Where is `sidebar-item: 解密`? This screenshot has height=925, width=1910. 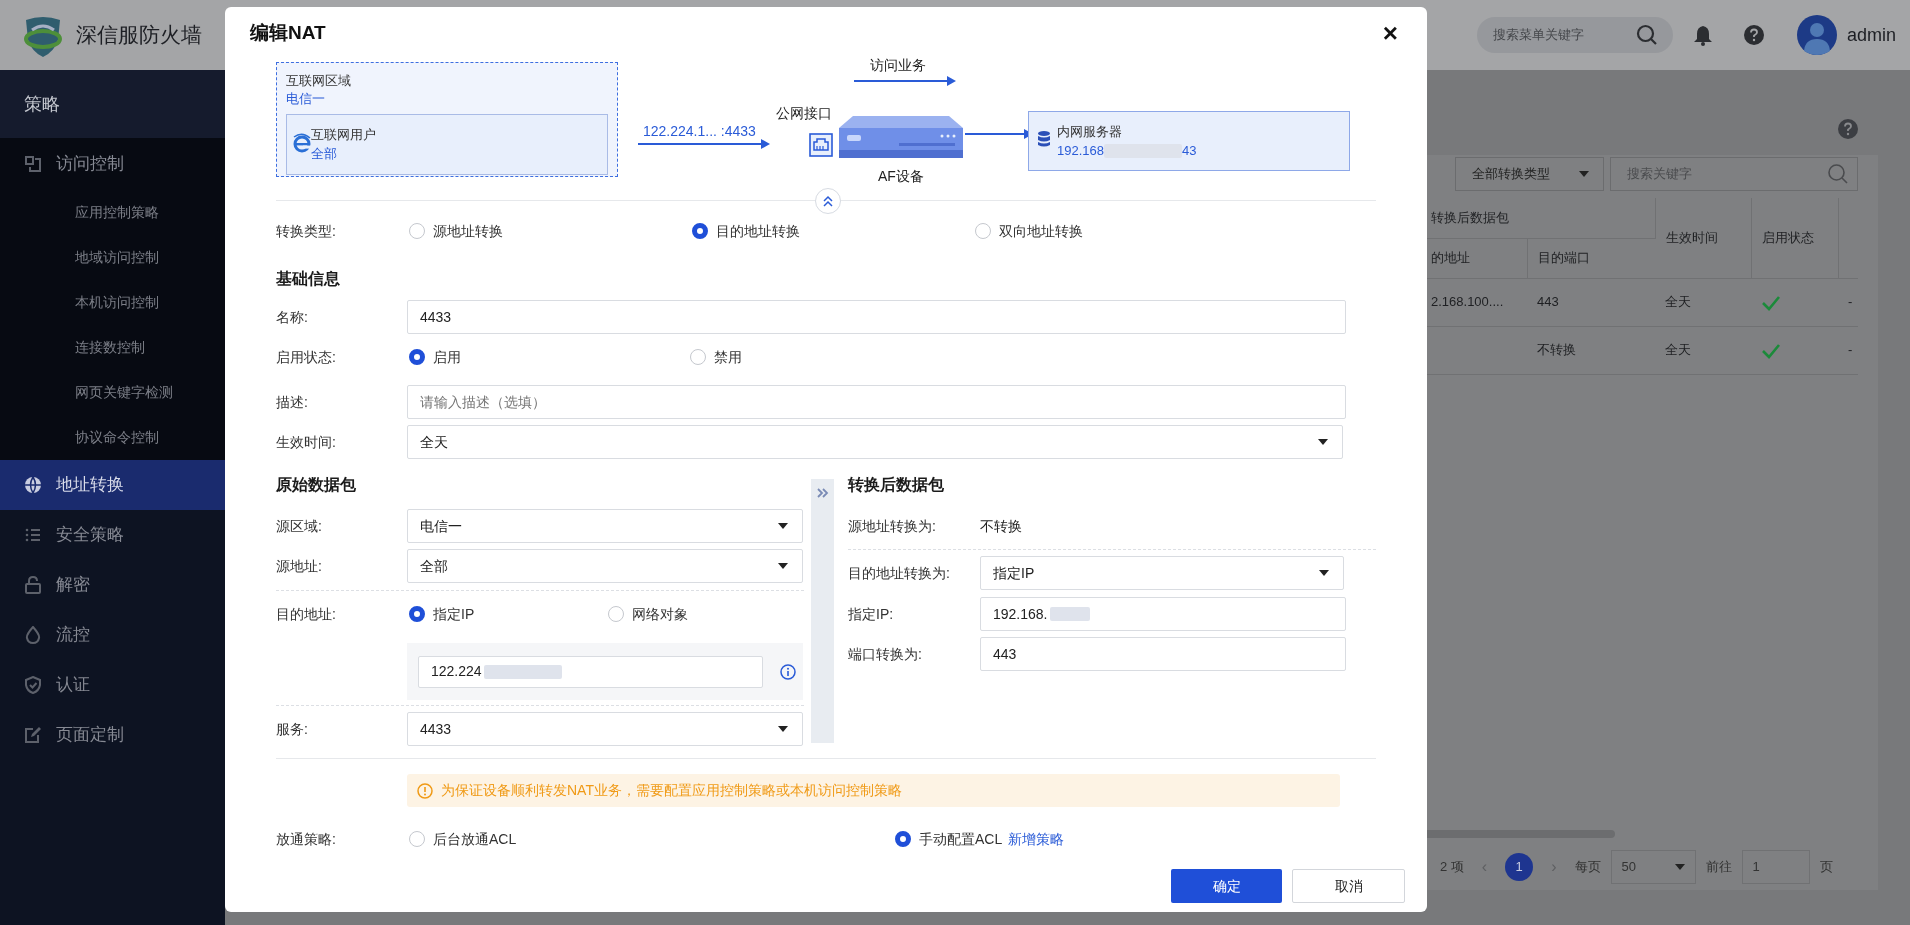
sidebar-item: 解密 is located at coordinates (112, 585).